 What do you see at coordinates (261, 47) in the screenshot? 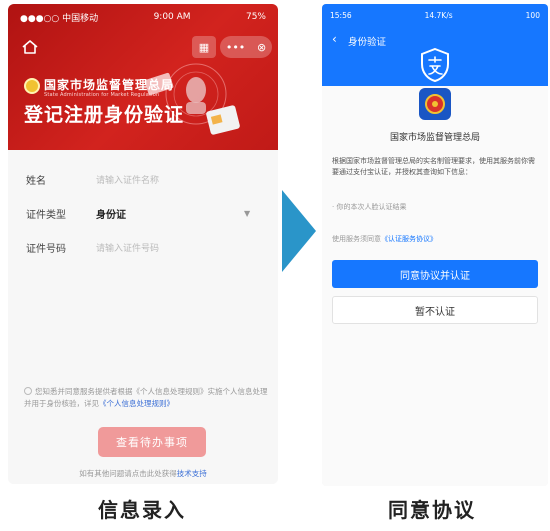
I see `close-icon: ⊗` at bounding box center [261, 47].